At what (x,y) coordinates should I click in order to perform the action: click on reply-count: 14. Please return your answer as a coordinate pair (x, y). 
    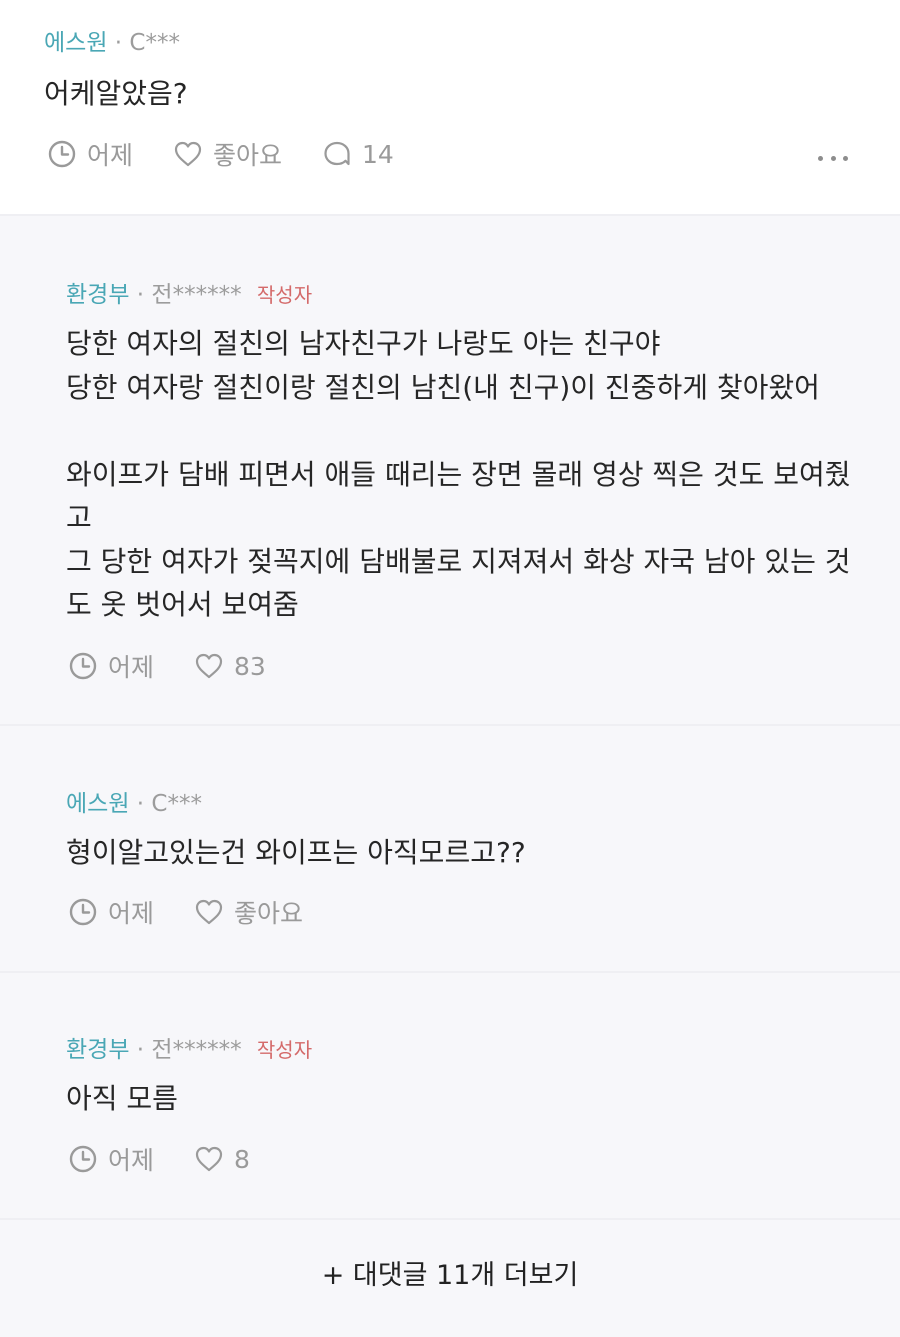
    Looking at the image, I should click on (378, 154).